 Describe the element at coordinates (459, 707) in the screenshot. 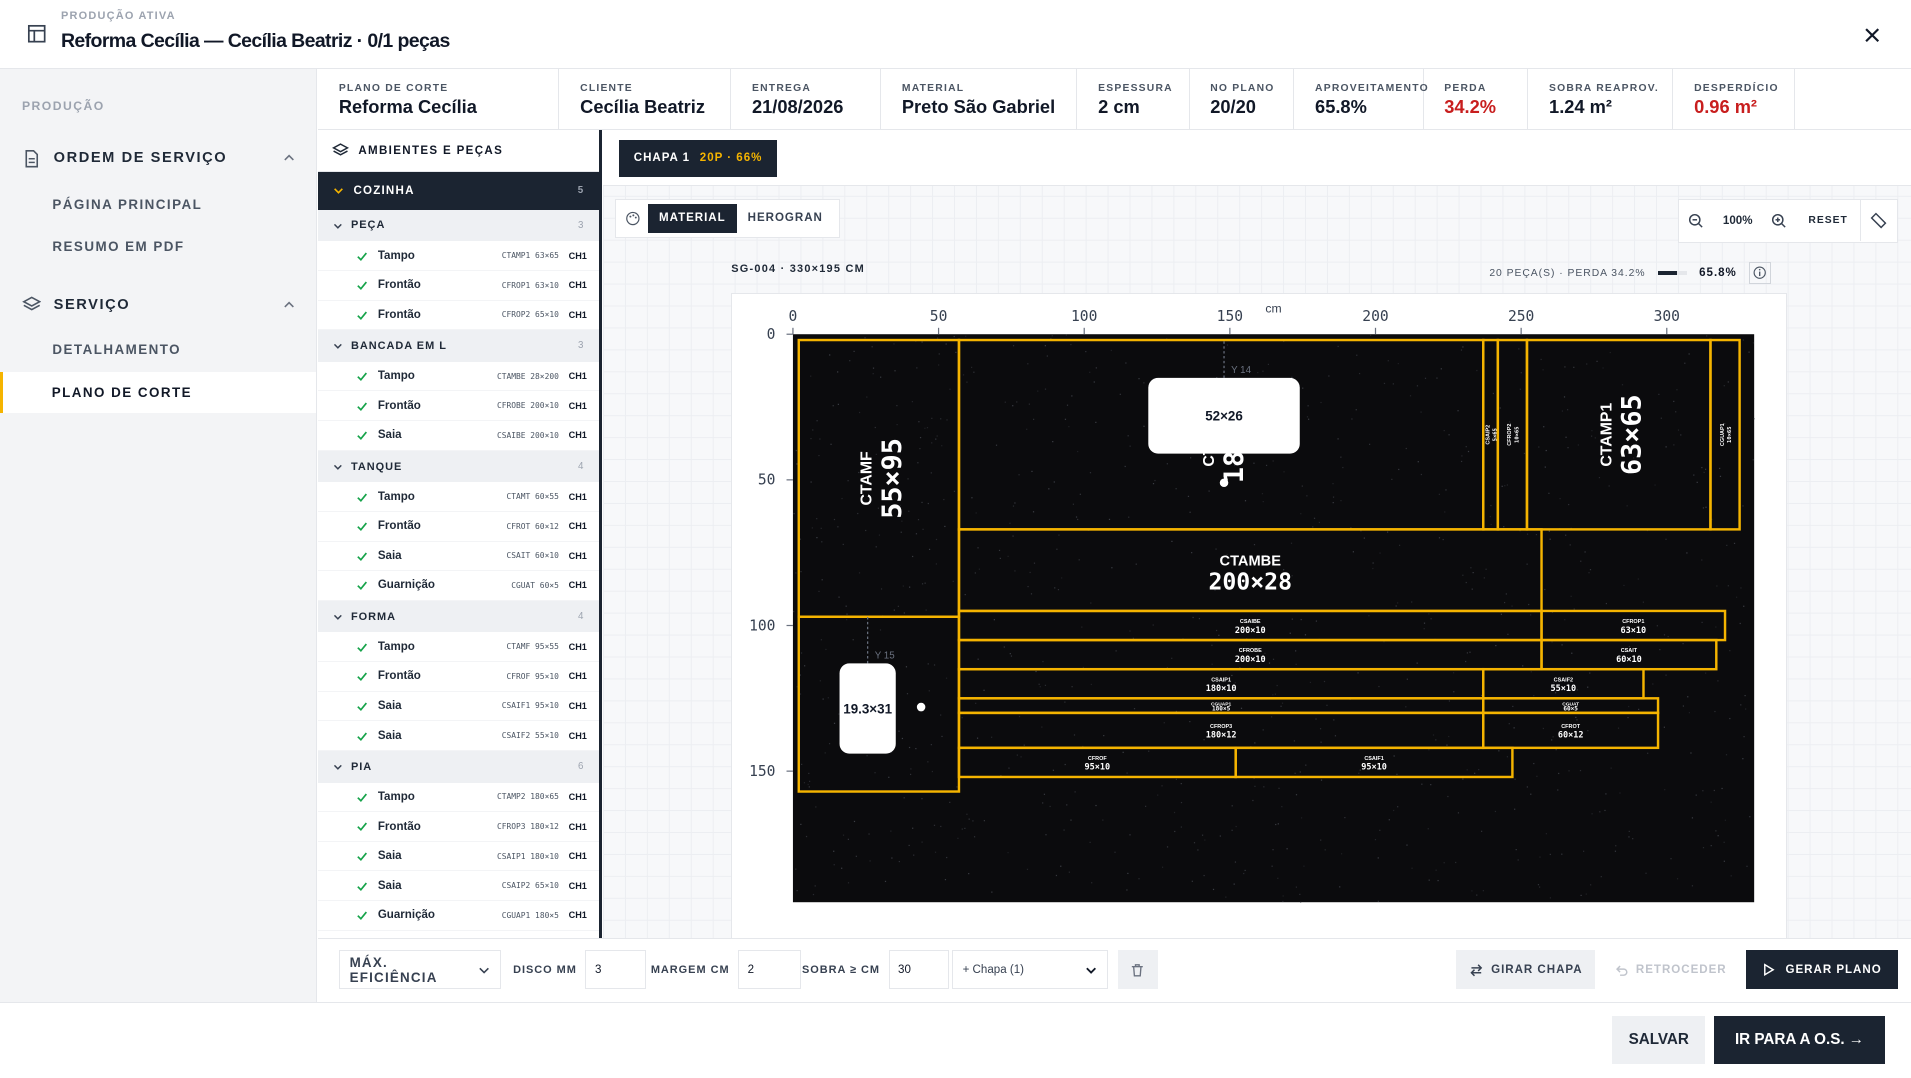

I see `piece-row: Saia CSAIF1 95×10 CH1` at that location.